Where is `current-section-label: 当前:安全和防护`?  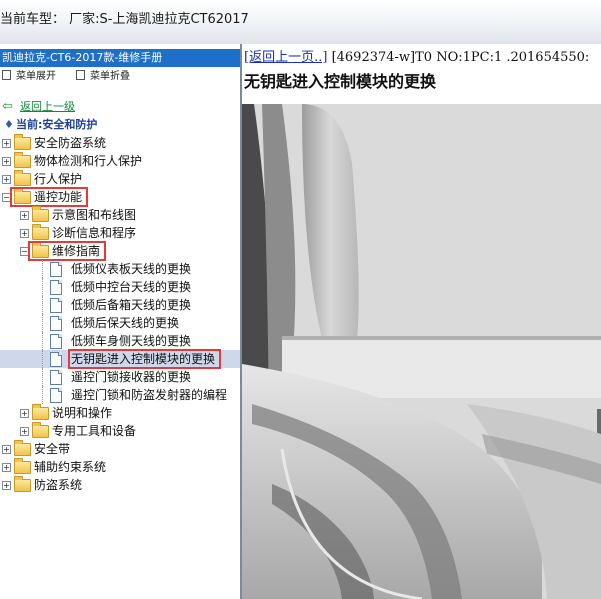
current-section-label: 当前:安全和防护 is located at coordinates (57, 124).